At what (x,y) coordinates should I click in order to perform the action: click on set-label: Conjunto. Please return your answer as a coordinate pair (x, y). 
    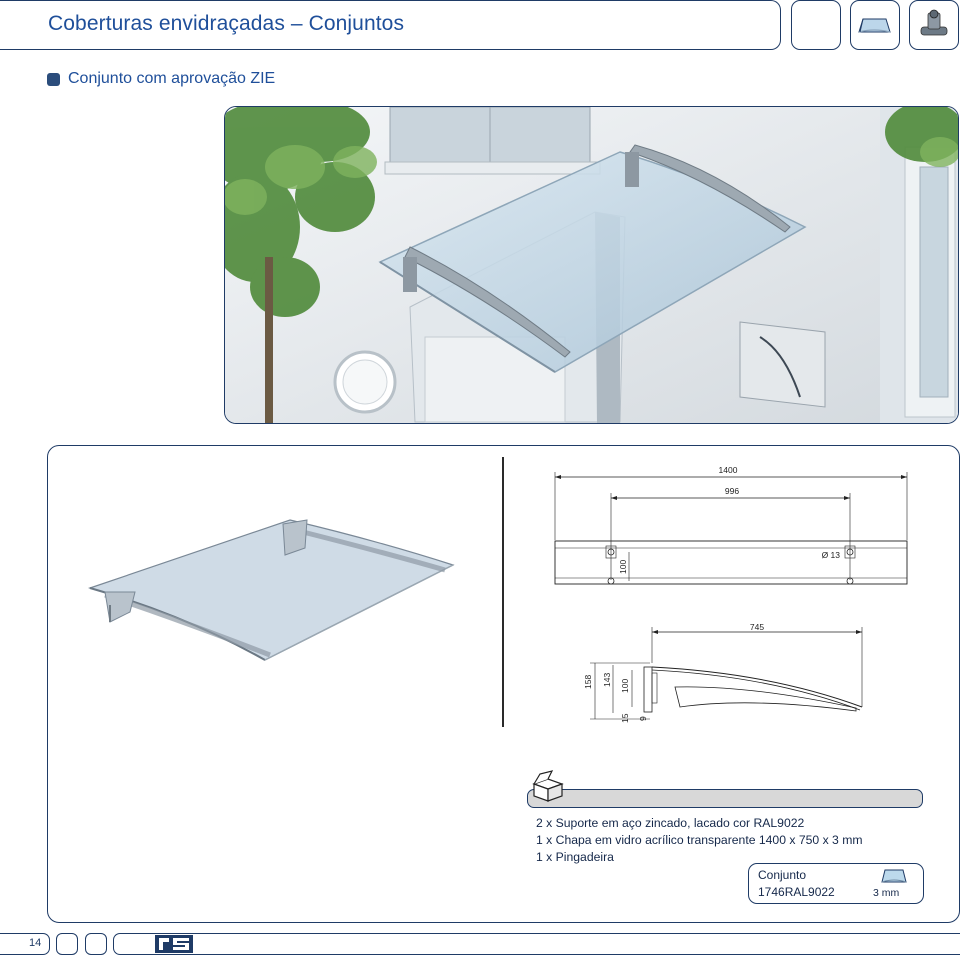
    Looking at the image, I should click on (782, 875).